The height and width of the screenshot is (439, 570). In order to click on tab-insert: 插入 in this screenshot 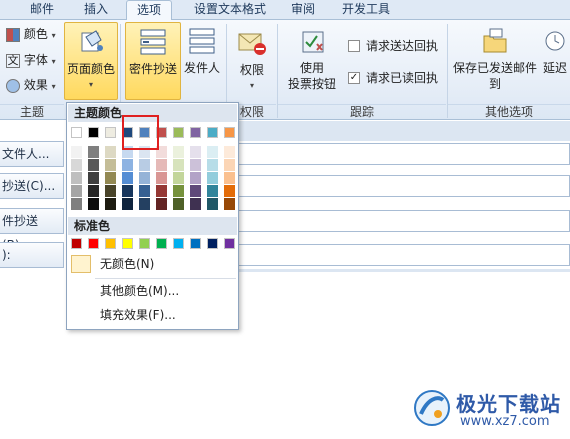, I will do `click(96, 10)`.